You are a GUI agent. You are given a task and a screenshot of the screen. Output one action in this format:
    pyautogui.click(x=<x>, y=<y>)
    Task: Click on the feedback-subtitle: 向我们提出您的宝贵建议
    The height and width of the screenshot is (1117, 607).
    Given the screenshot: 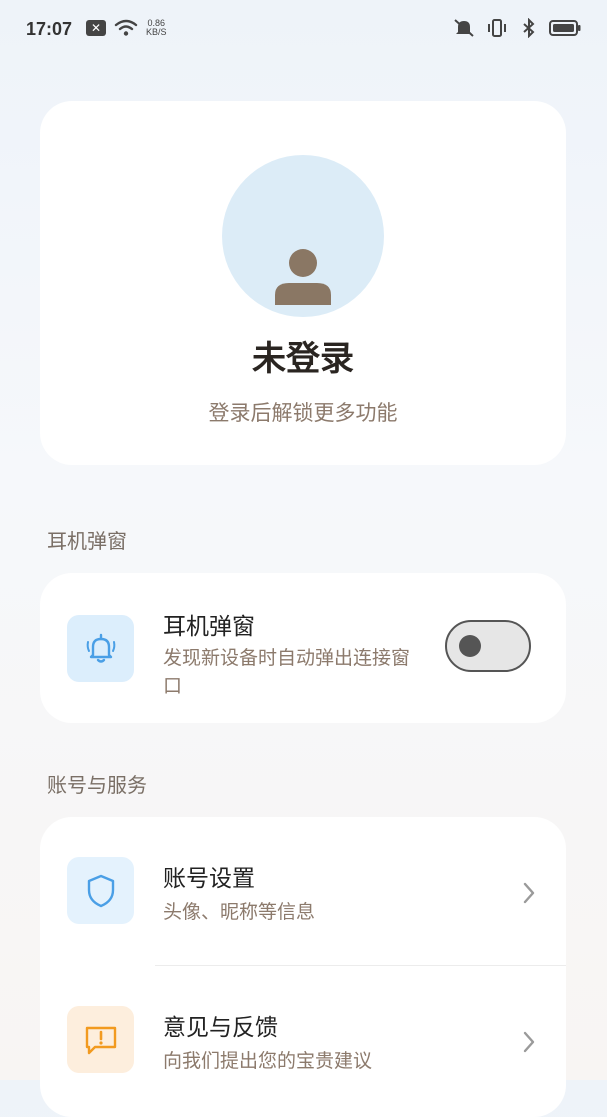 What is the action you would take?
    pyautogui.click(x=268, y=1061)
    